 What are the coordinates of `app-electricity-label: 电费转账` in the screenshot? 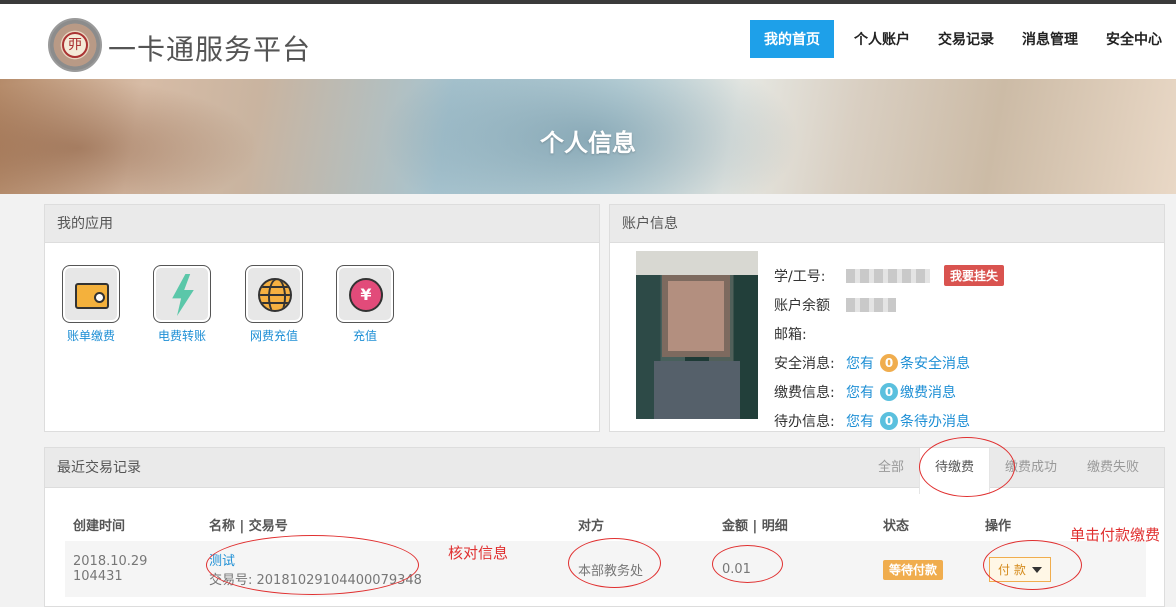 It's located at (181, 336).